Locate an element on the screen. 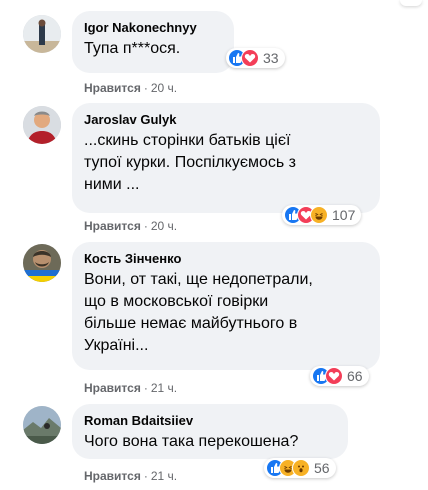 The width and height of the screenshot is (428, 490). previous-reactions-edge is located at coordinates (411, 3).